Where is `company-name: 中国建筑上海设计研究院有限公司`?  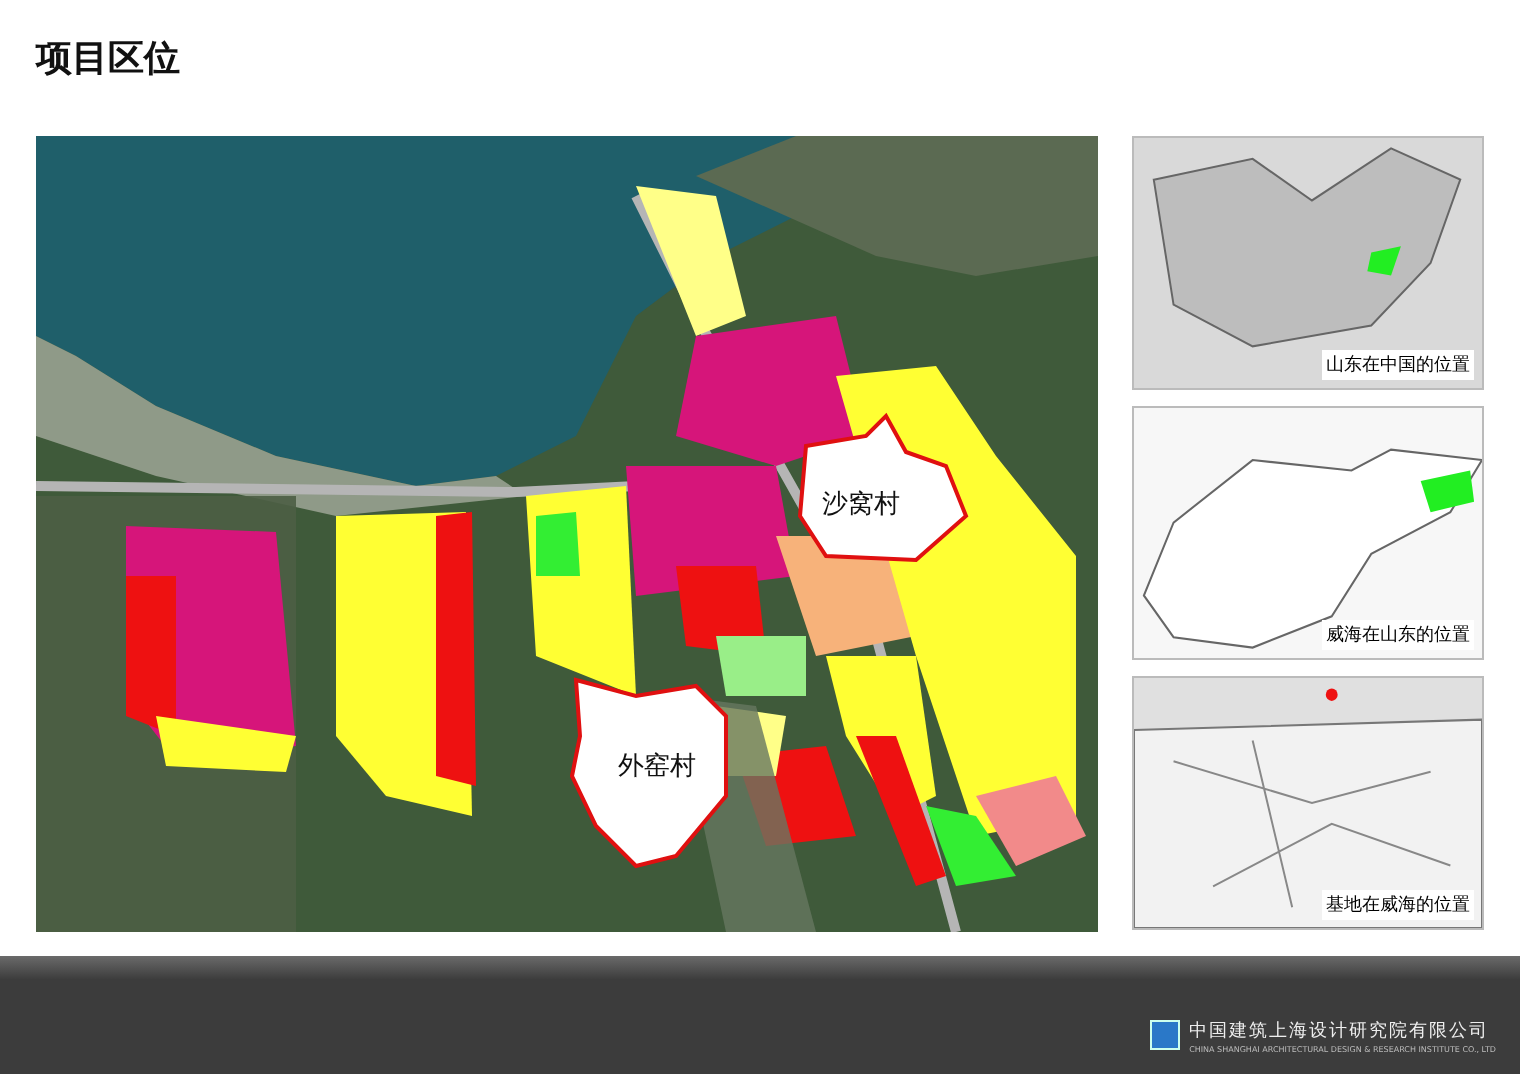
company-name: 中国建筑上海设计研究院有限公司 is located at coordinates (1340, 1031).